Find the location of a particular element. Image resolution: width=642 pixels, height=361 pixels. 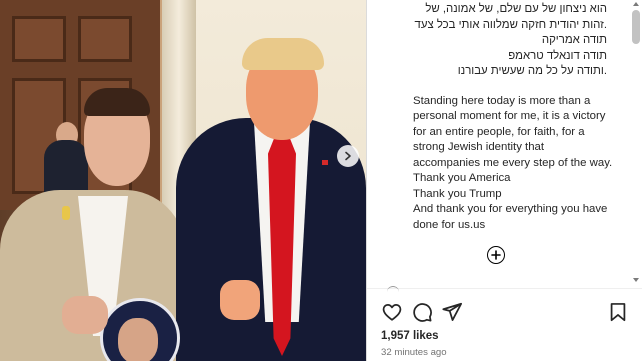

photo-thumbs-up is located at coordinates (240, 300).